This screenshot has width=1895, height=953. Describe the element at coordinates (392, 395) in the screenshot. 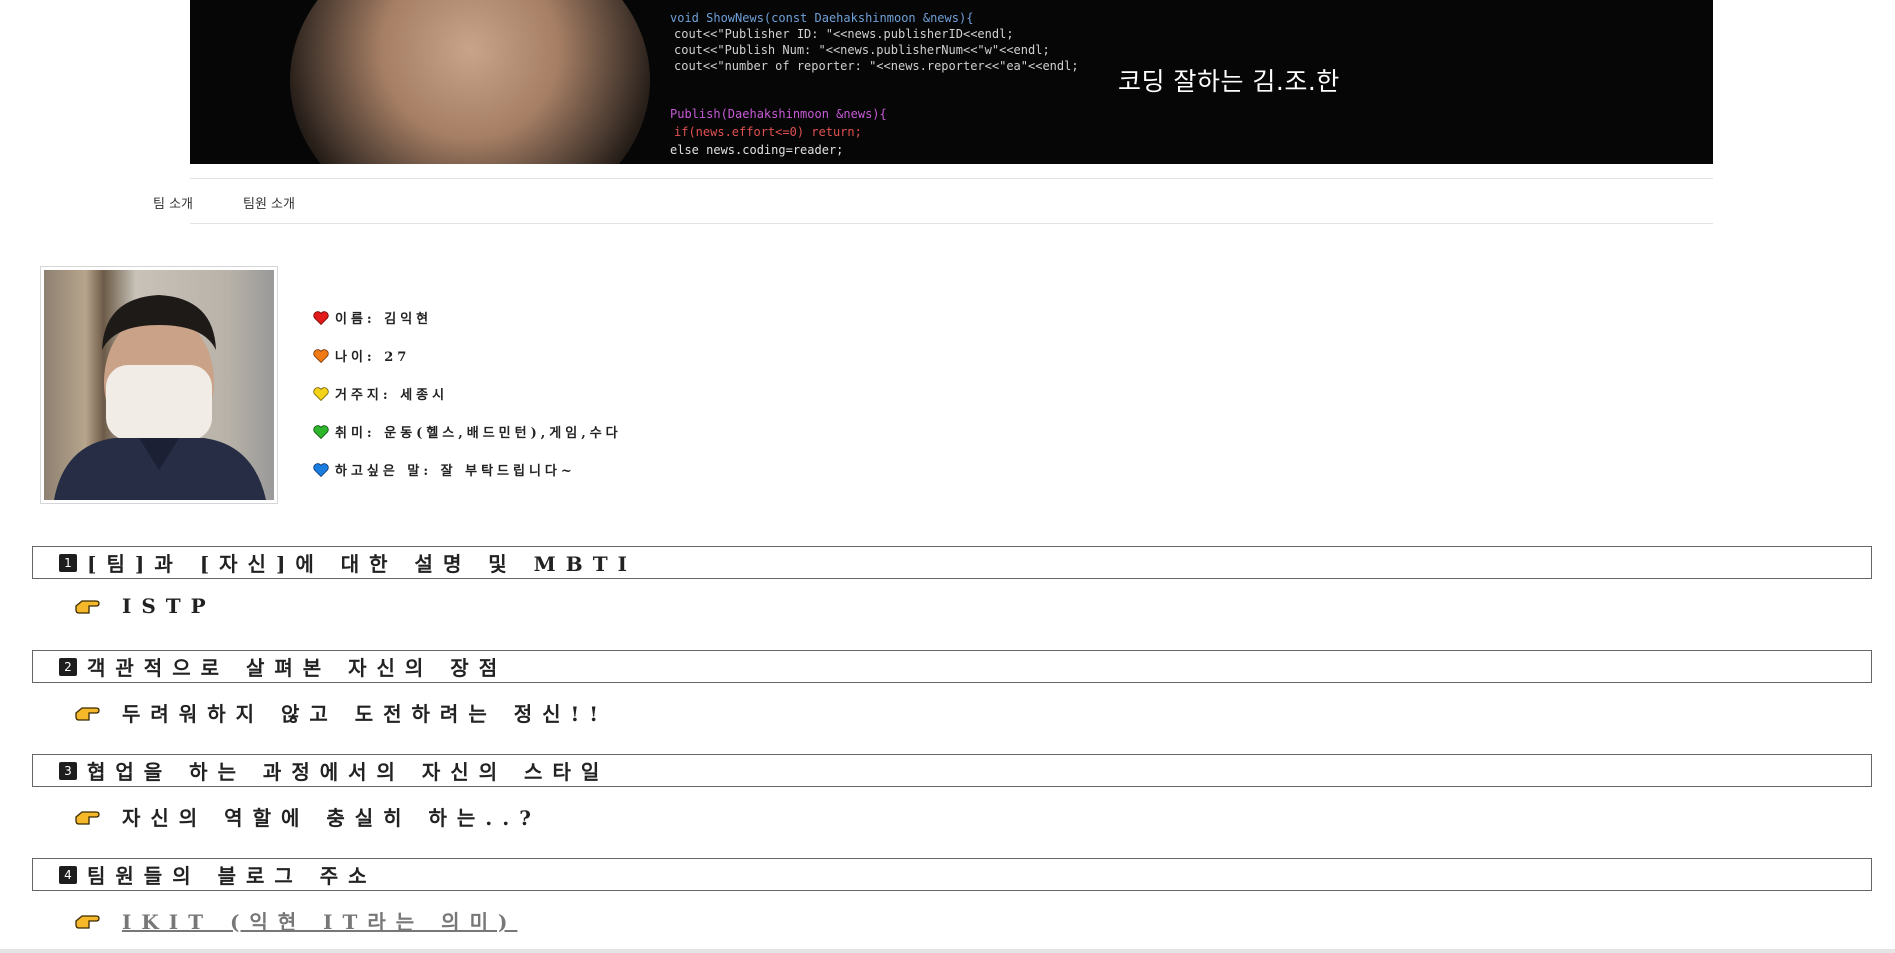

I see `profile-residence: 거주지: 세종시` at that location.